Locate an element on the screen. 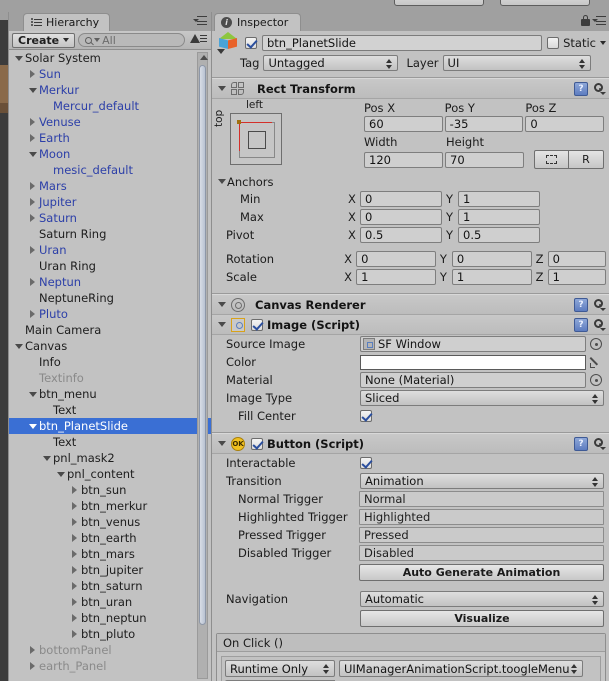 The width and height of the screenshot is (609, 681). gameobject-cube-icon is located at coordinates (228, 43).